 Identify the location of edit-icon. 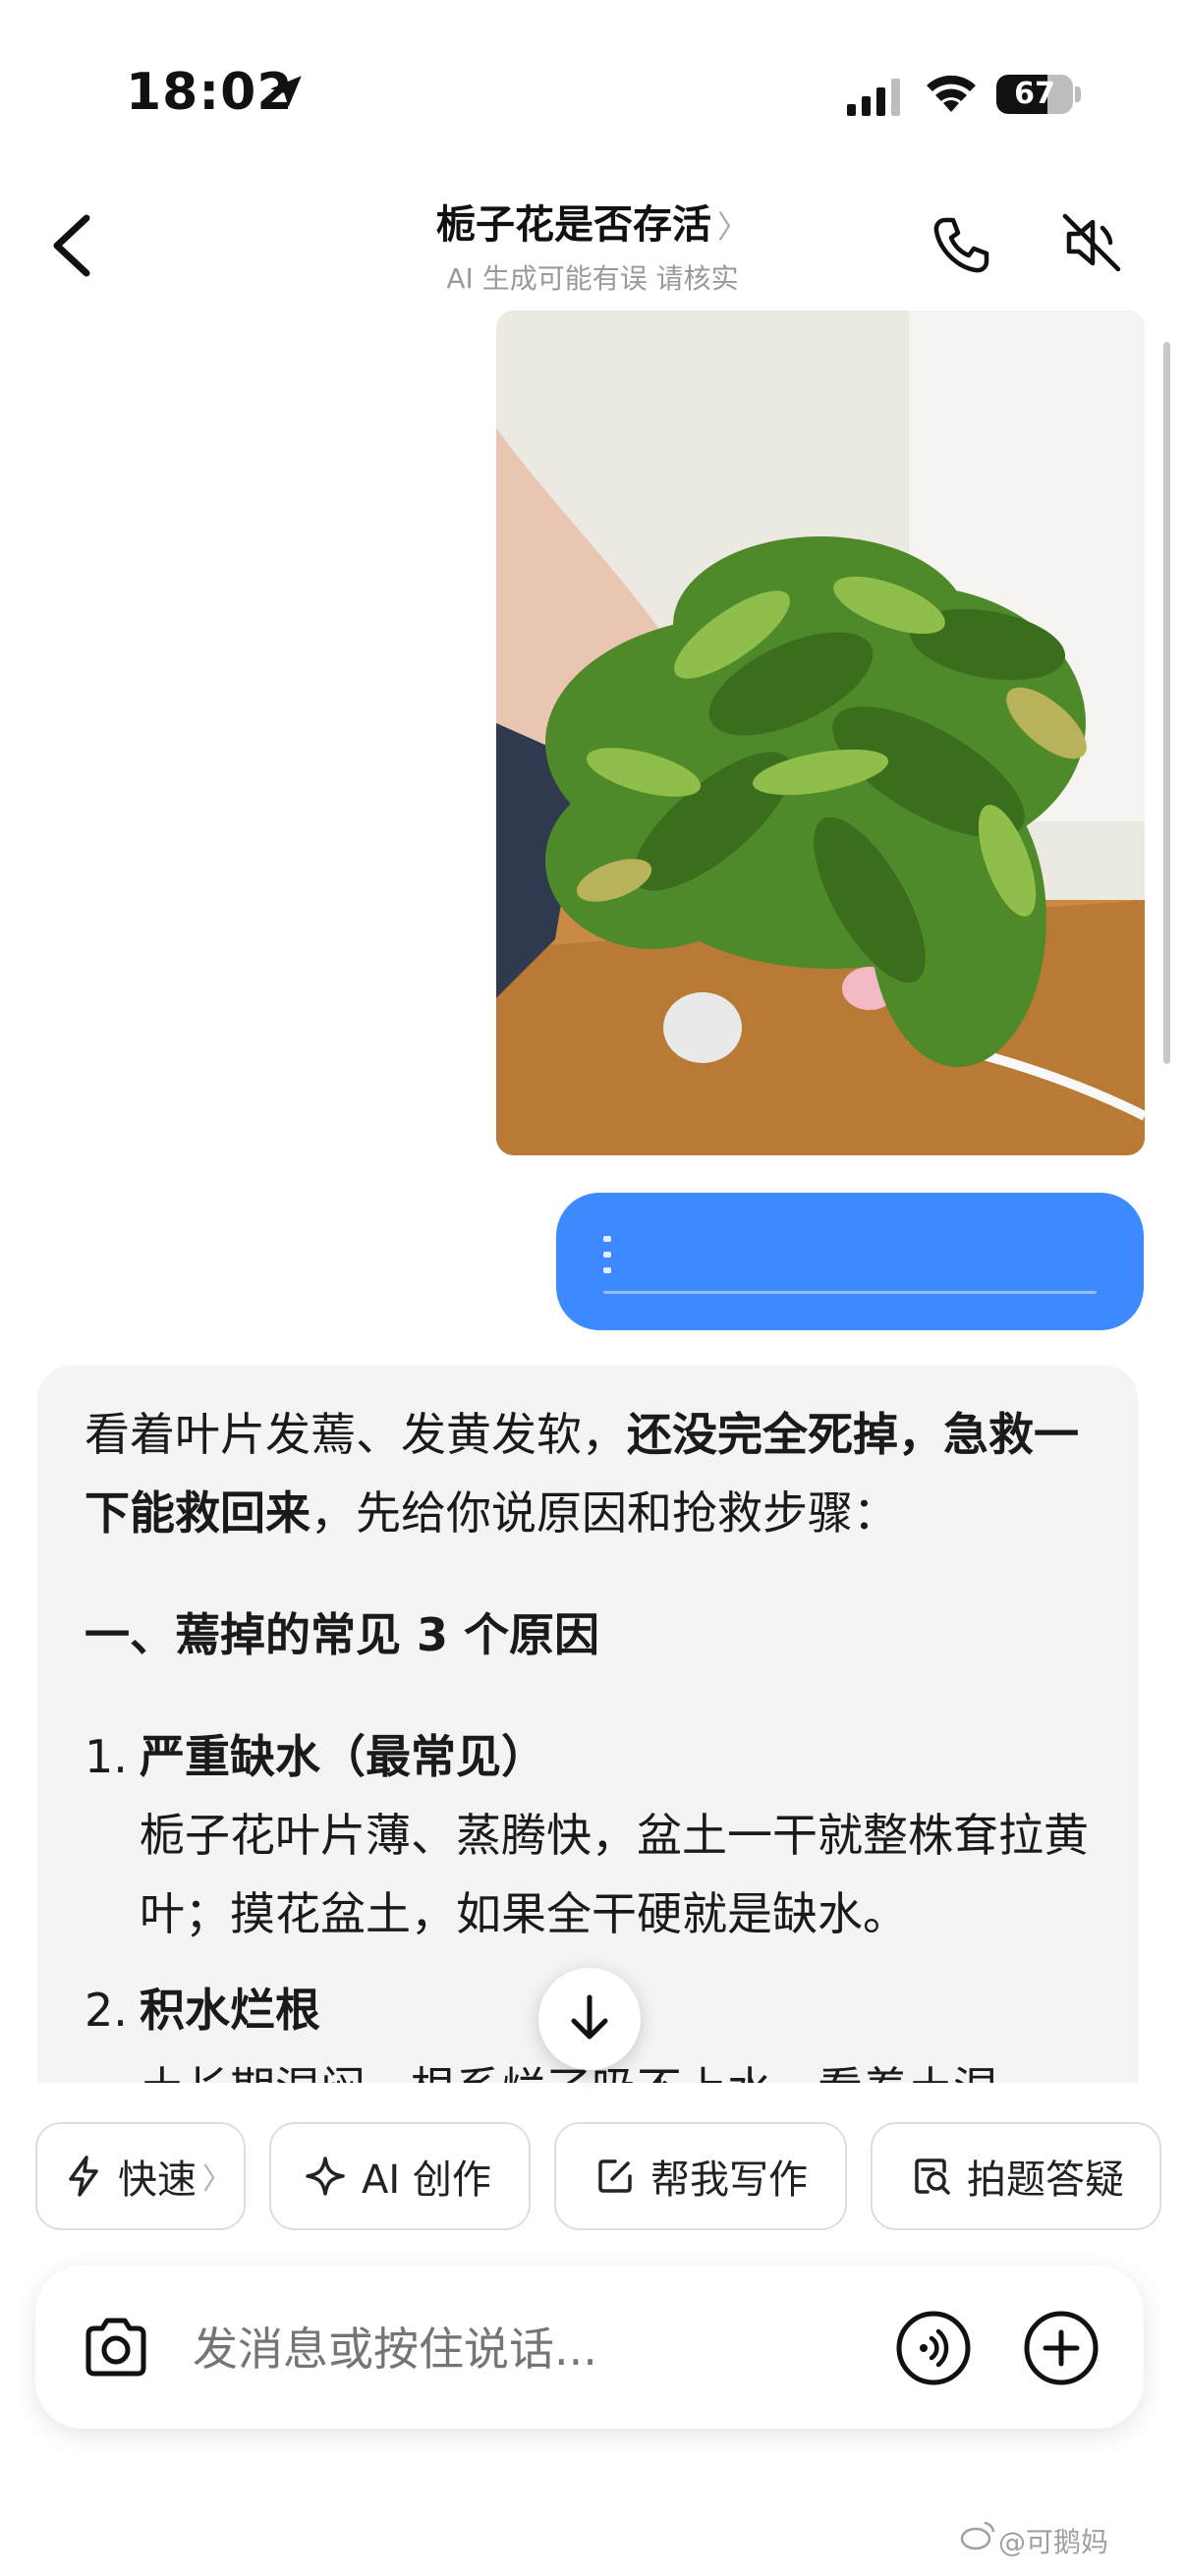
(615, 2176).